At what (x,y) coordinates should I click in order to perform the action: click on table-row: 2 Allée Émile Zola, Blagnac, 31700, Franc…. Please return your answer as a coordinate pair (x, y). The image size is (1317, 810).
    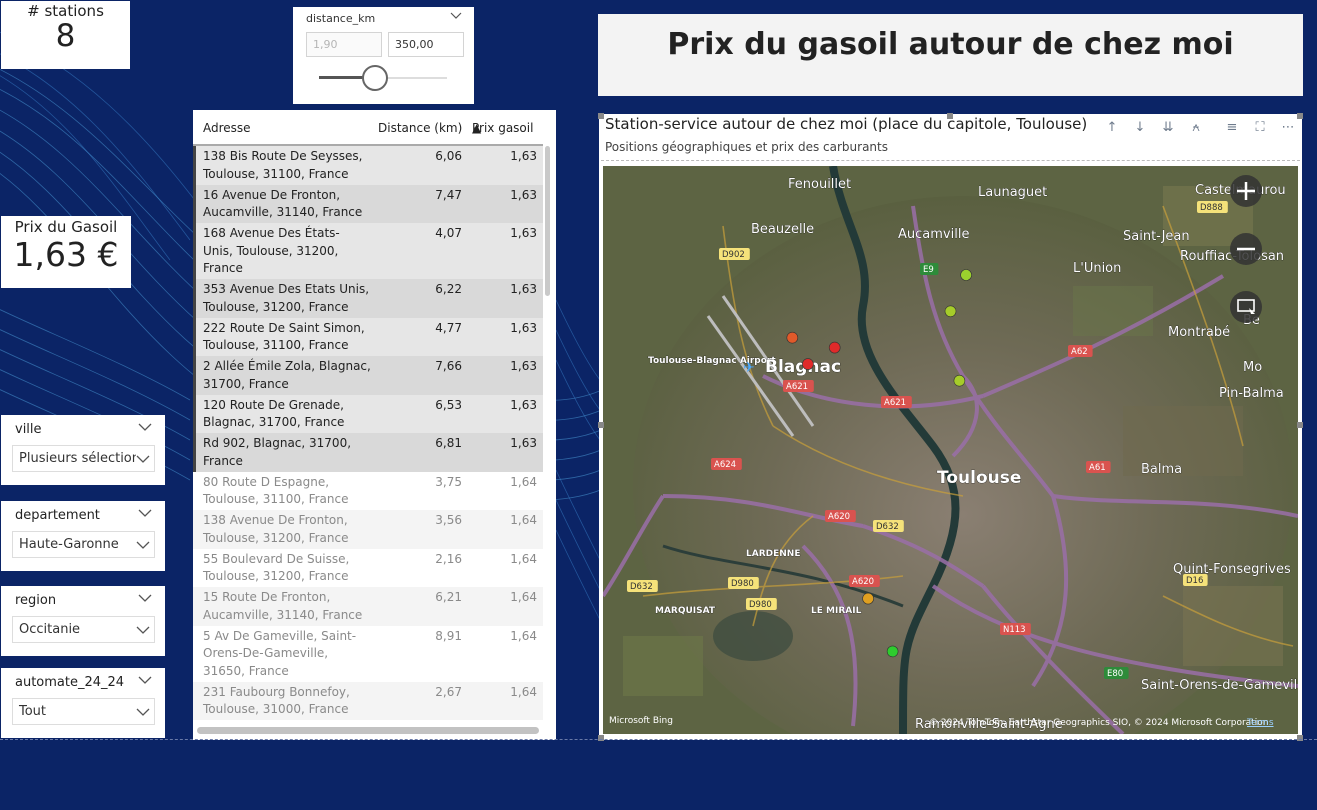
    Looking at the image, I should click on (368, 375).